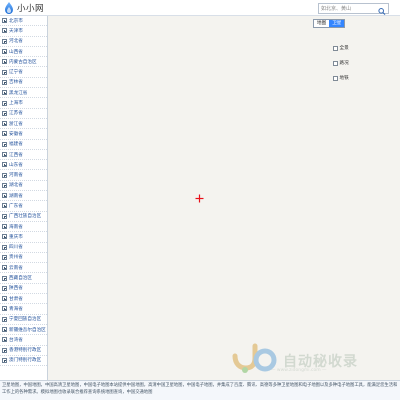 The height and width of the screenshot is (400, 400). I want to click on sidebar-item-label: 海南省, so click(16, 227).